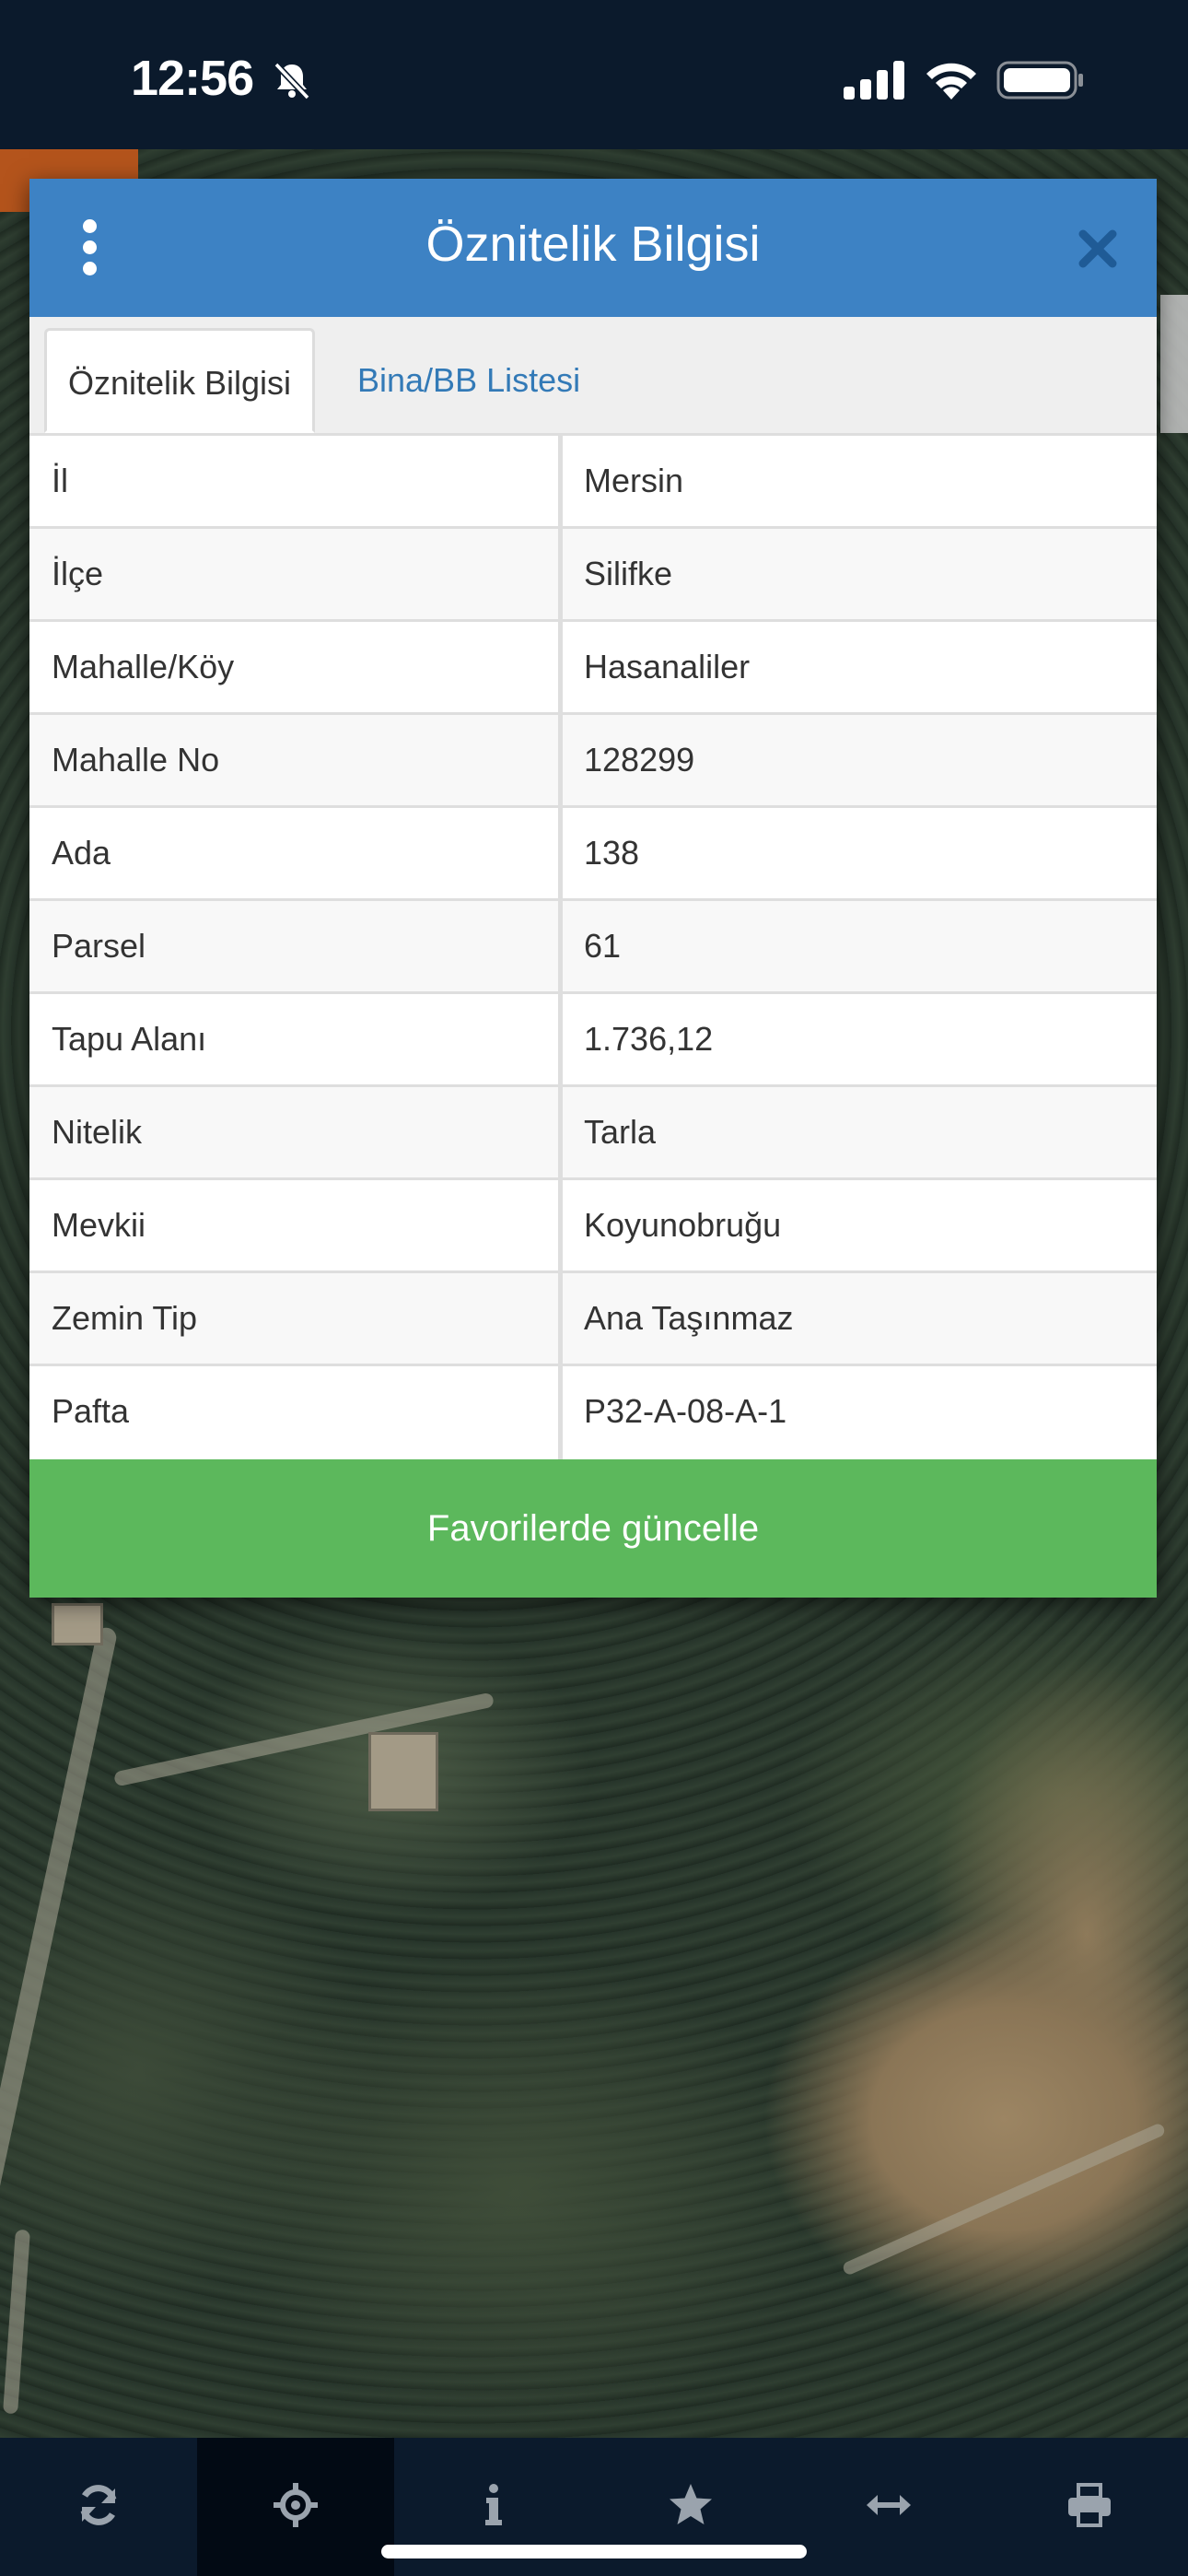 The height and width of the screenshot is (2576, 1188). I want to click on toolbar-measure-button, so click(888, 2507).